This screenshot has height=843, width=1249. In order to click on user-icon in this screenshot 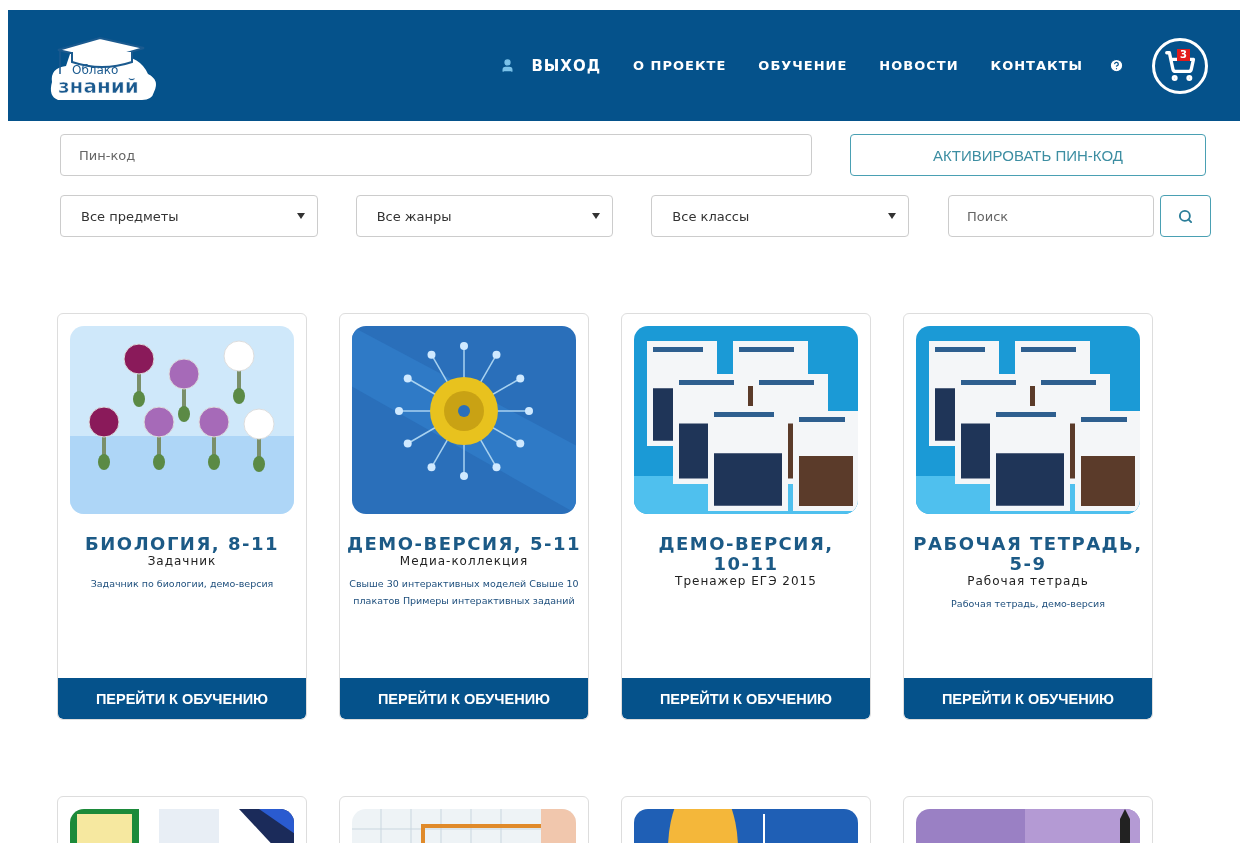, I will do `click(508, 65)`.